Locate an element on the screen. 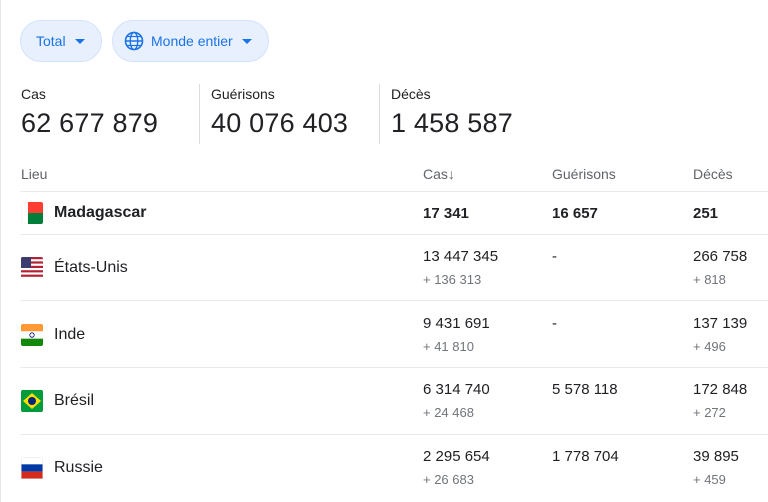 This screenshot has height=502, width=768. header-cases: Cas↓ is located at coordinates (439, 174).